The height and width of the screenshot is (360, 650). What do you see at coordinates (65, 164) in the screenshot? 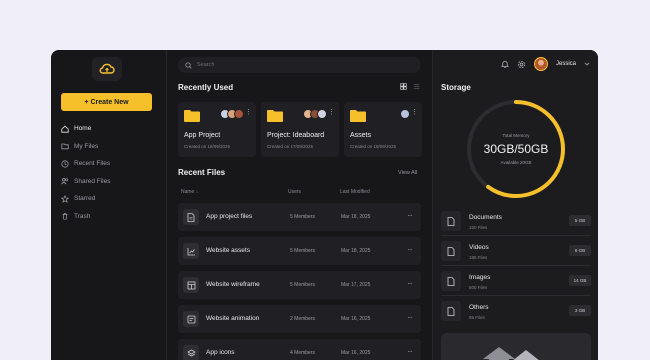
I see `clock-icon` at bounding box center [65, 164].